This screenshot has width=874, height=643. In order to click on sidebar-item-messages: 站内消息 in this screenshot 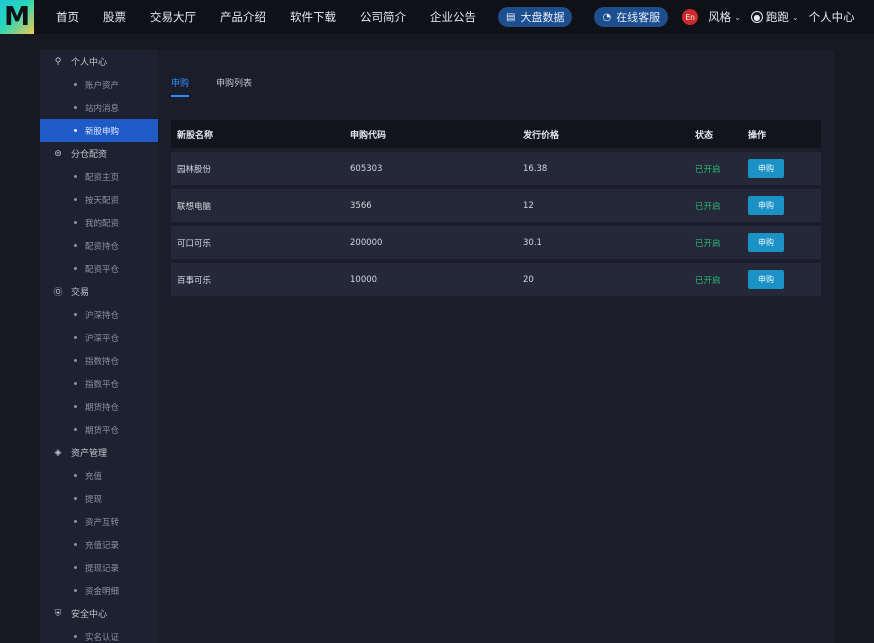, I will do `click(99, 107)`.